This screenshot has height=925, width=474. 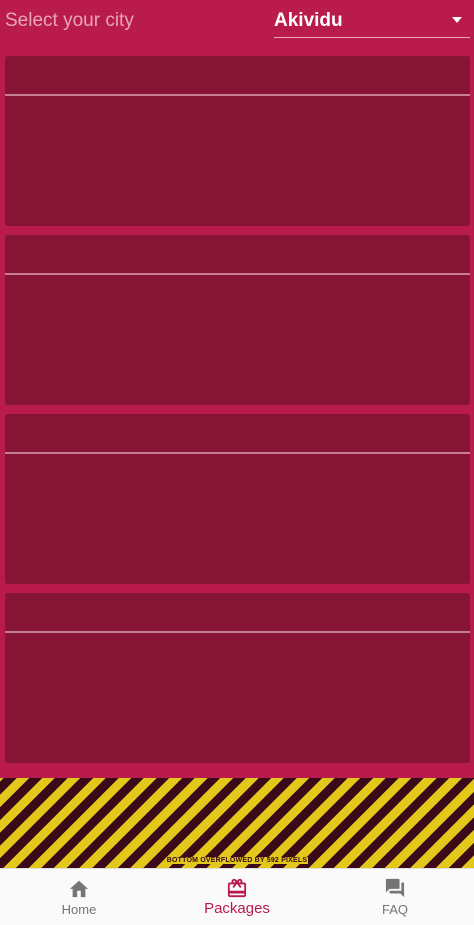 I want to click on nav-item-packages-label: Packages, so click(x=237, y=908).